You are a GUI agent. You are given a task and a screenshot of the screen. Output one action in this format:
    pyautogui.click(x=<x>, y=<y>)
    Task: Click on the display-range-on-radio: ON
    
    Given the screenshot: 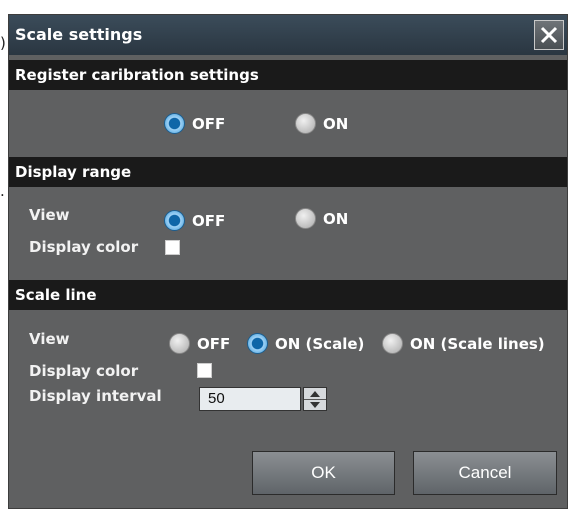 What is the action you would take?
    pyautogui.click(x=321, y=218)
    